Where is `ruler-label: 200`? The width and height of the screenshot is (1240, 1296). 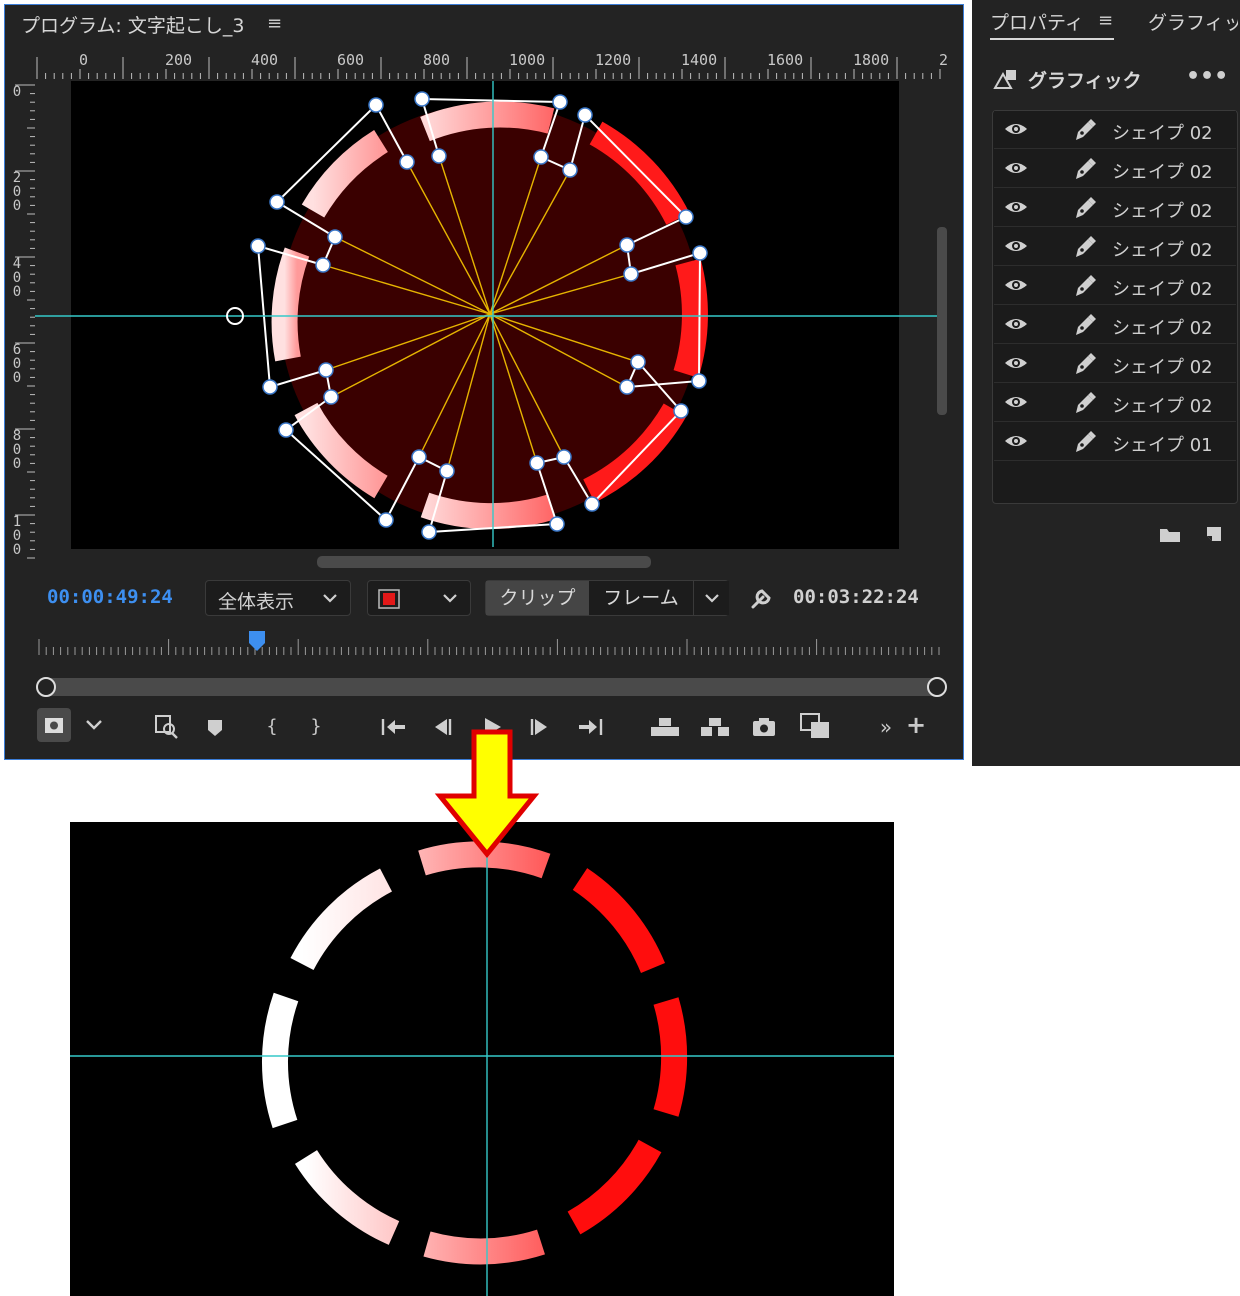 ruler-label: 200 is located at coordinates (179, 60).